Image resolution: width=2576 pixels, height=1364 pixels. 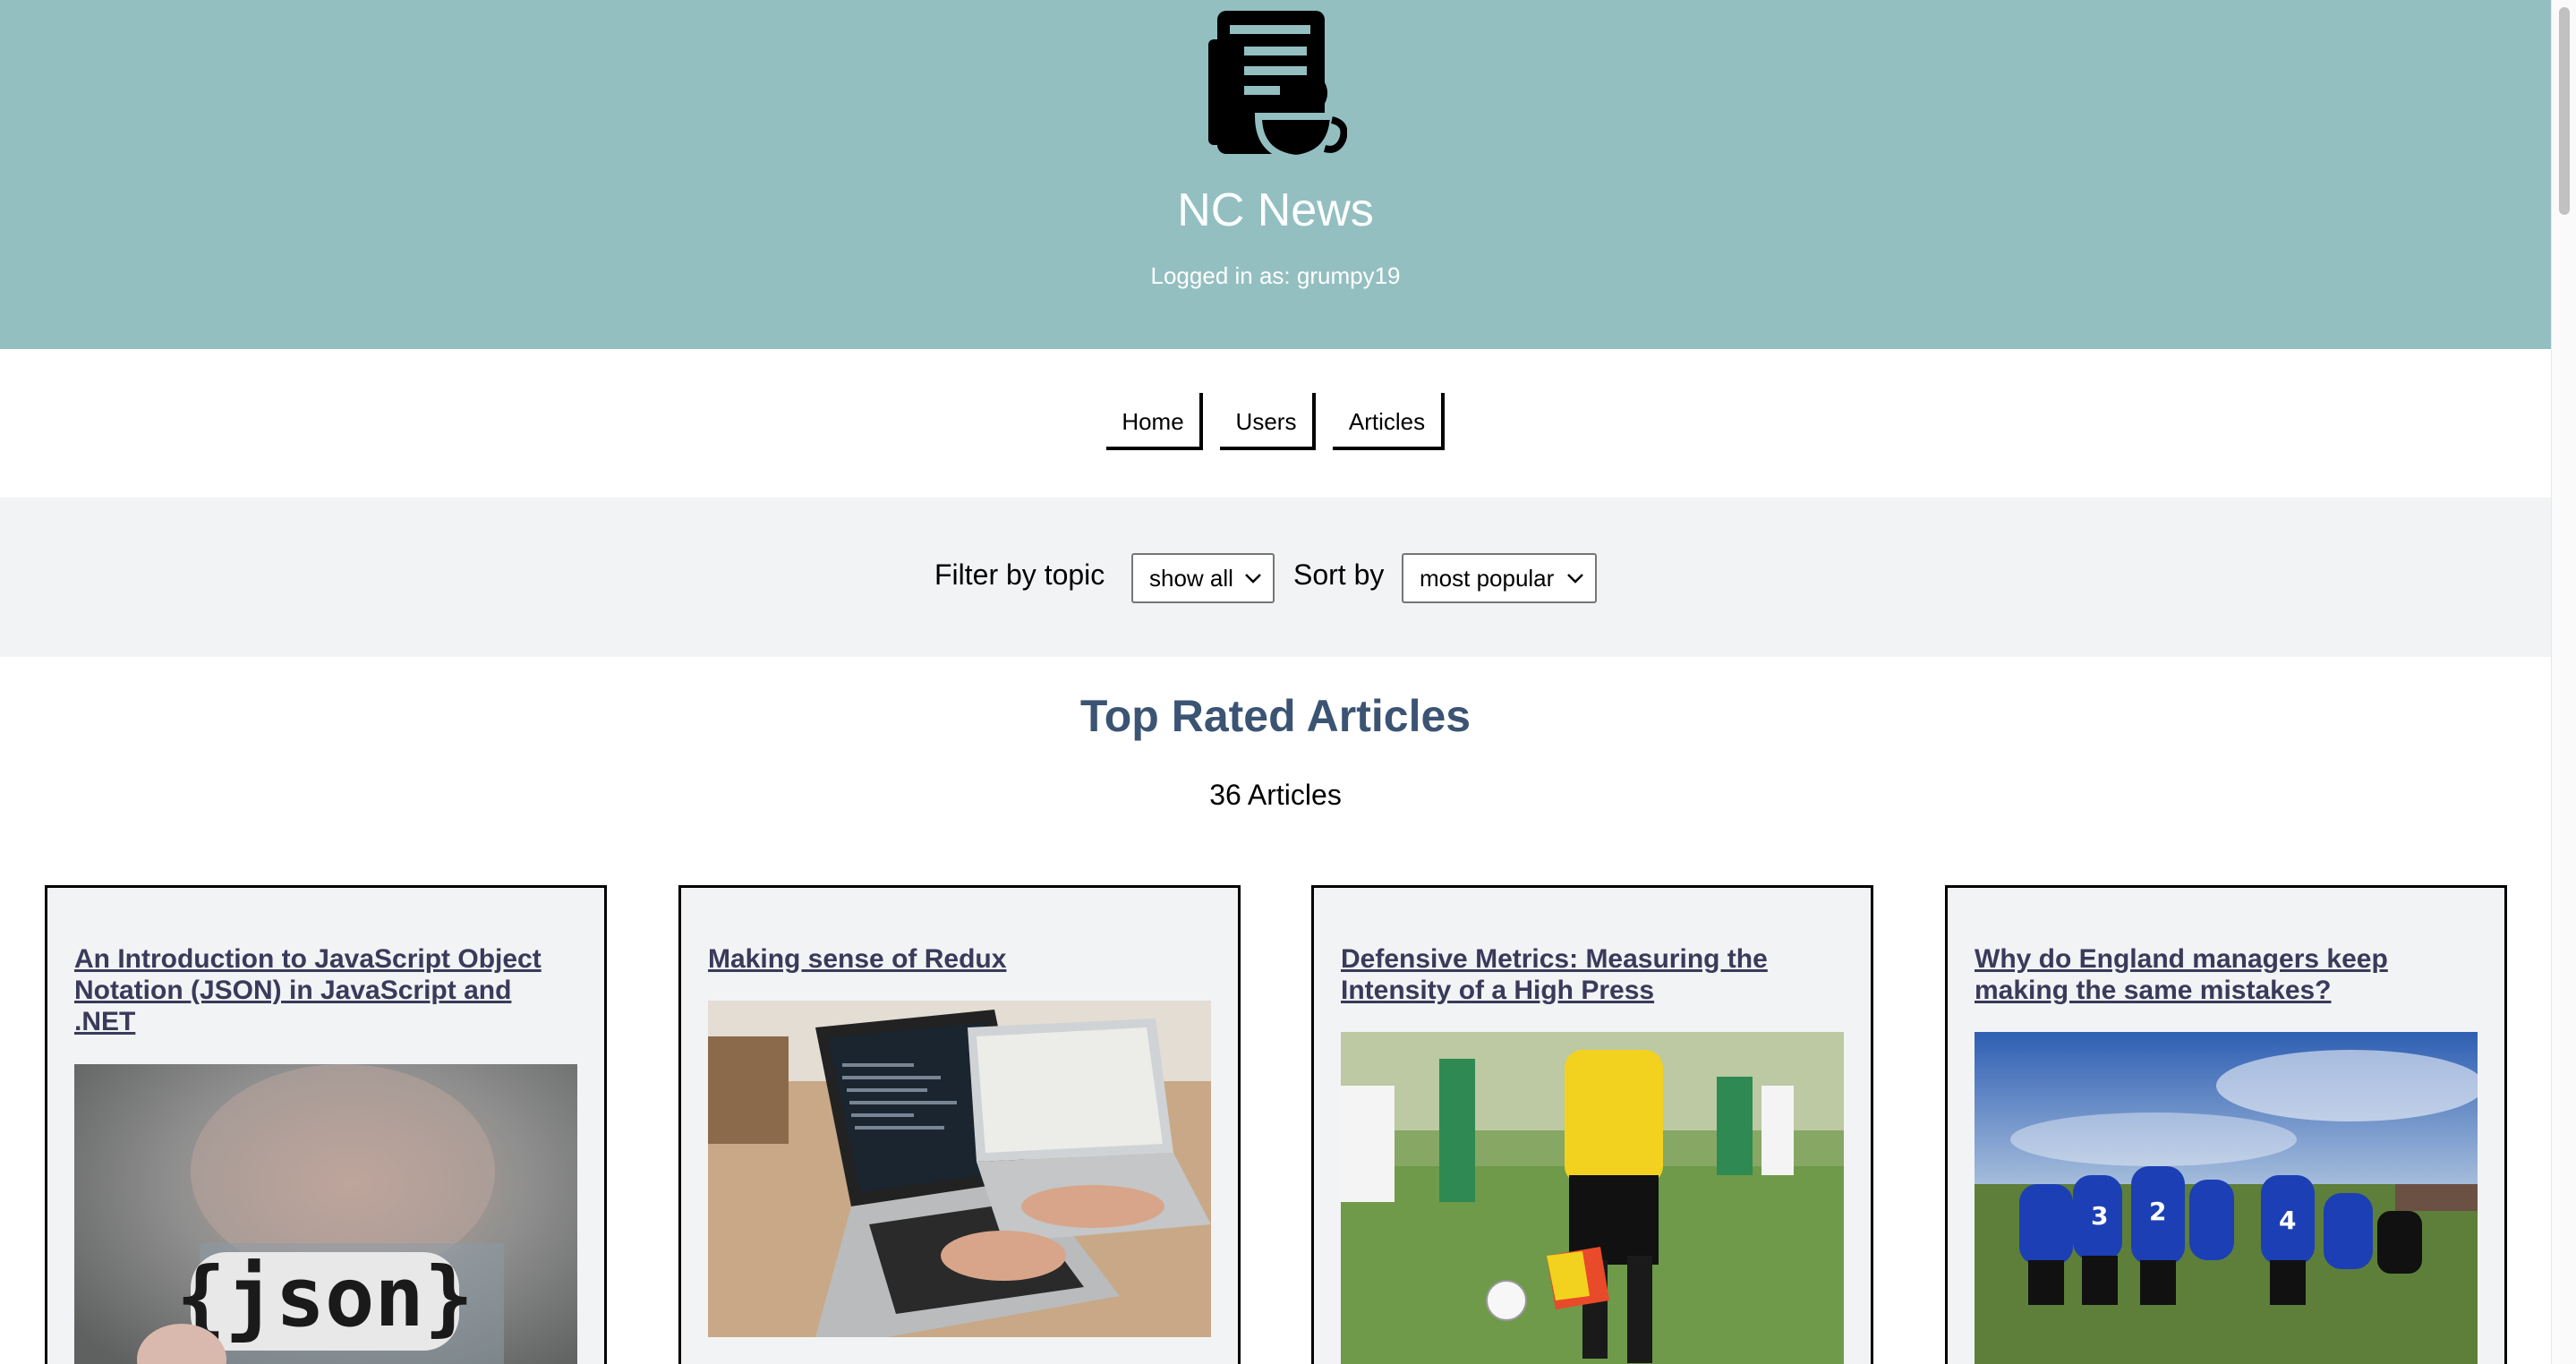 I want to click on topic-filter-label: Filter by topic, so click(x=1019, y=574).